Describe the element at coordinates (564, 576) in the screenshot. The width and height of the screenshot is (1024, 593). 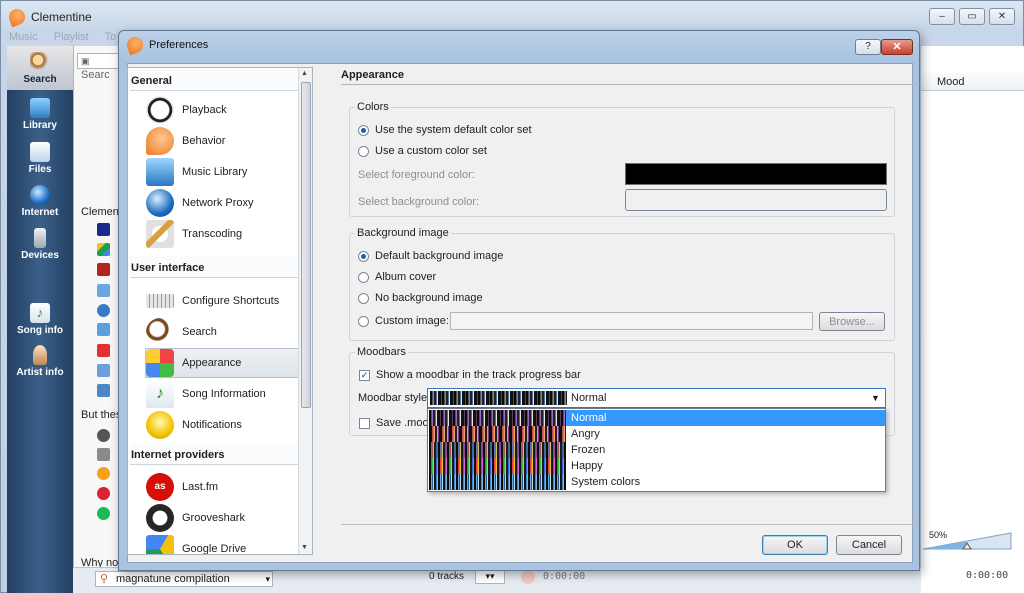
I see `elapsed-time: 0:00:00` at that location.